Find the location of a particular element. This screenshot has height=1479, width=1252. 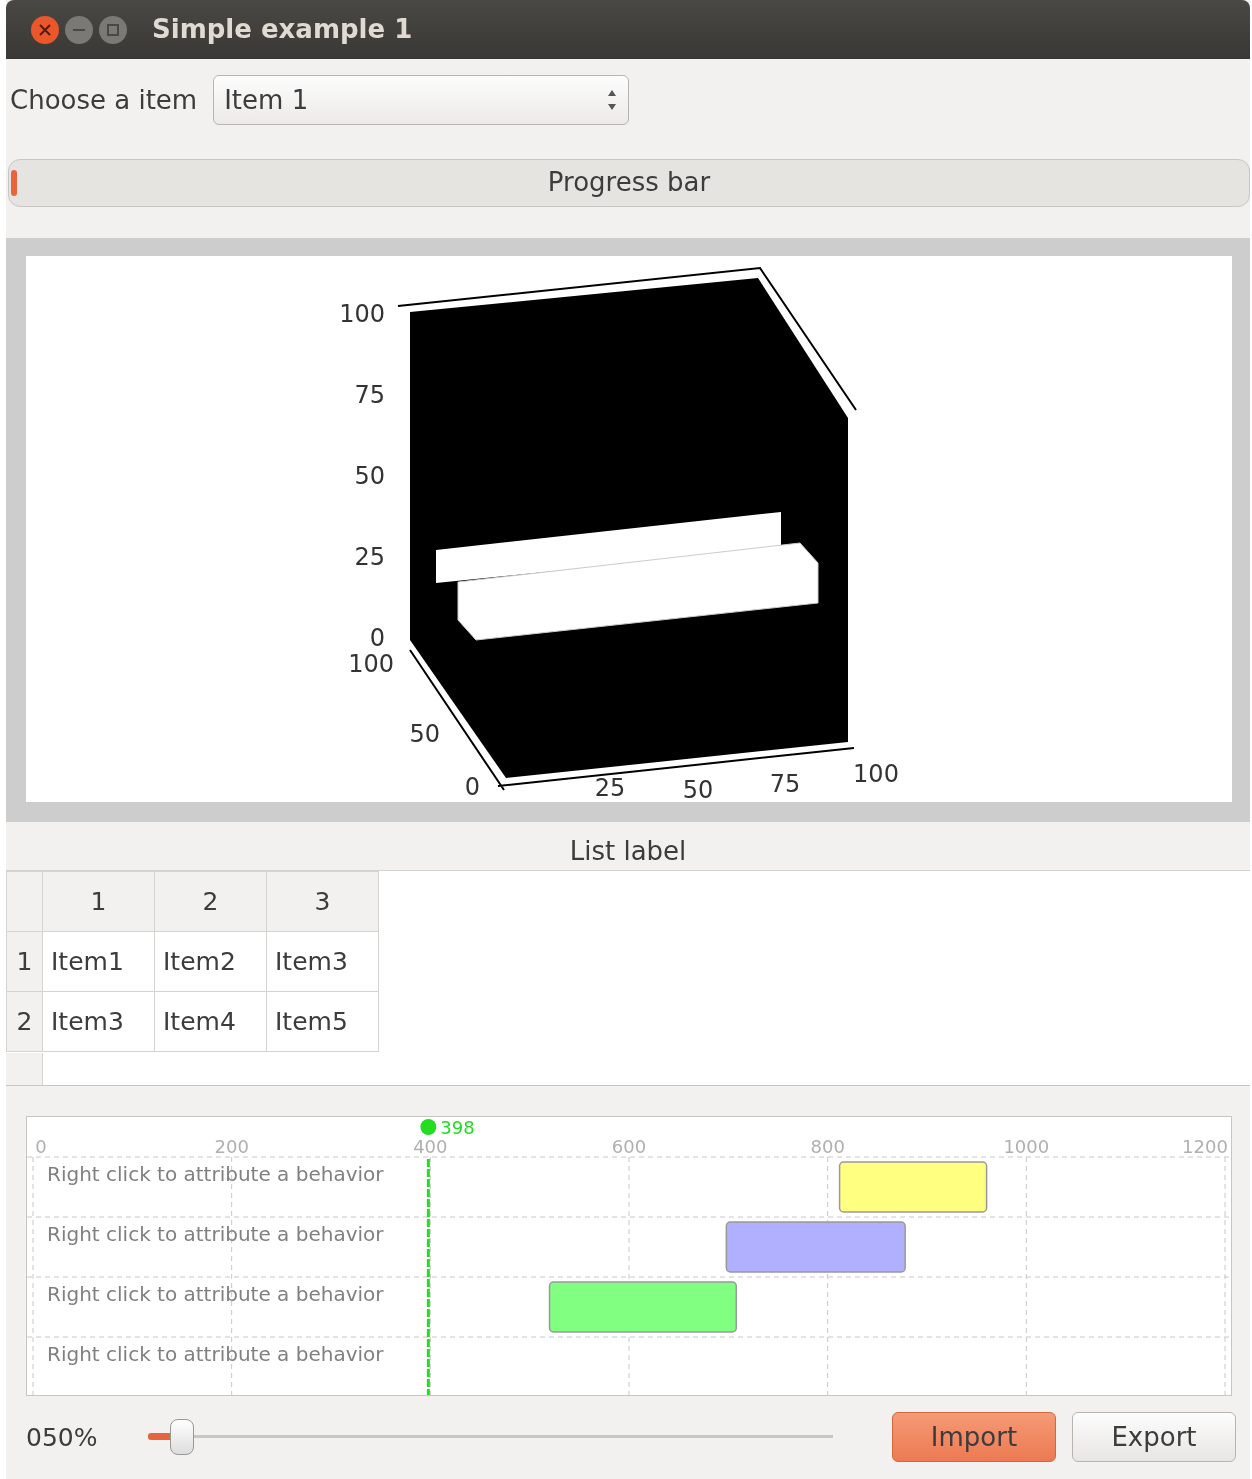

item-dropdown: Item 1 is located at coordinates (421, 100).